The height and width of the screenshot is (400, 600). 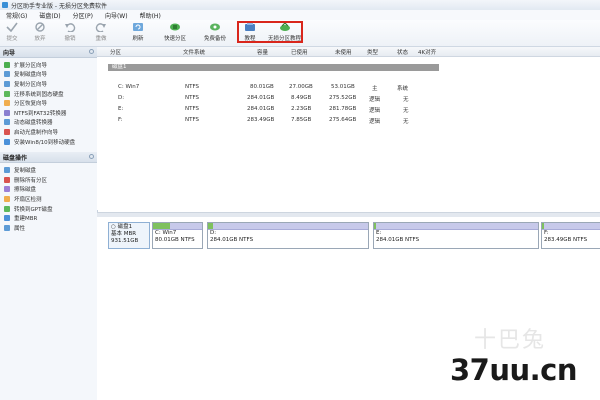 What do you see at coordinates (48, 158) in the screenshot?
I see `disk-ops-panel-header: 磁盘操作` at bounding box center [48, 158].